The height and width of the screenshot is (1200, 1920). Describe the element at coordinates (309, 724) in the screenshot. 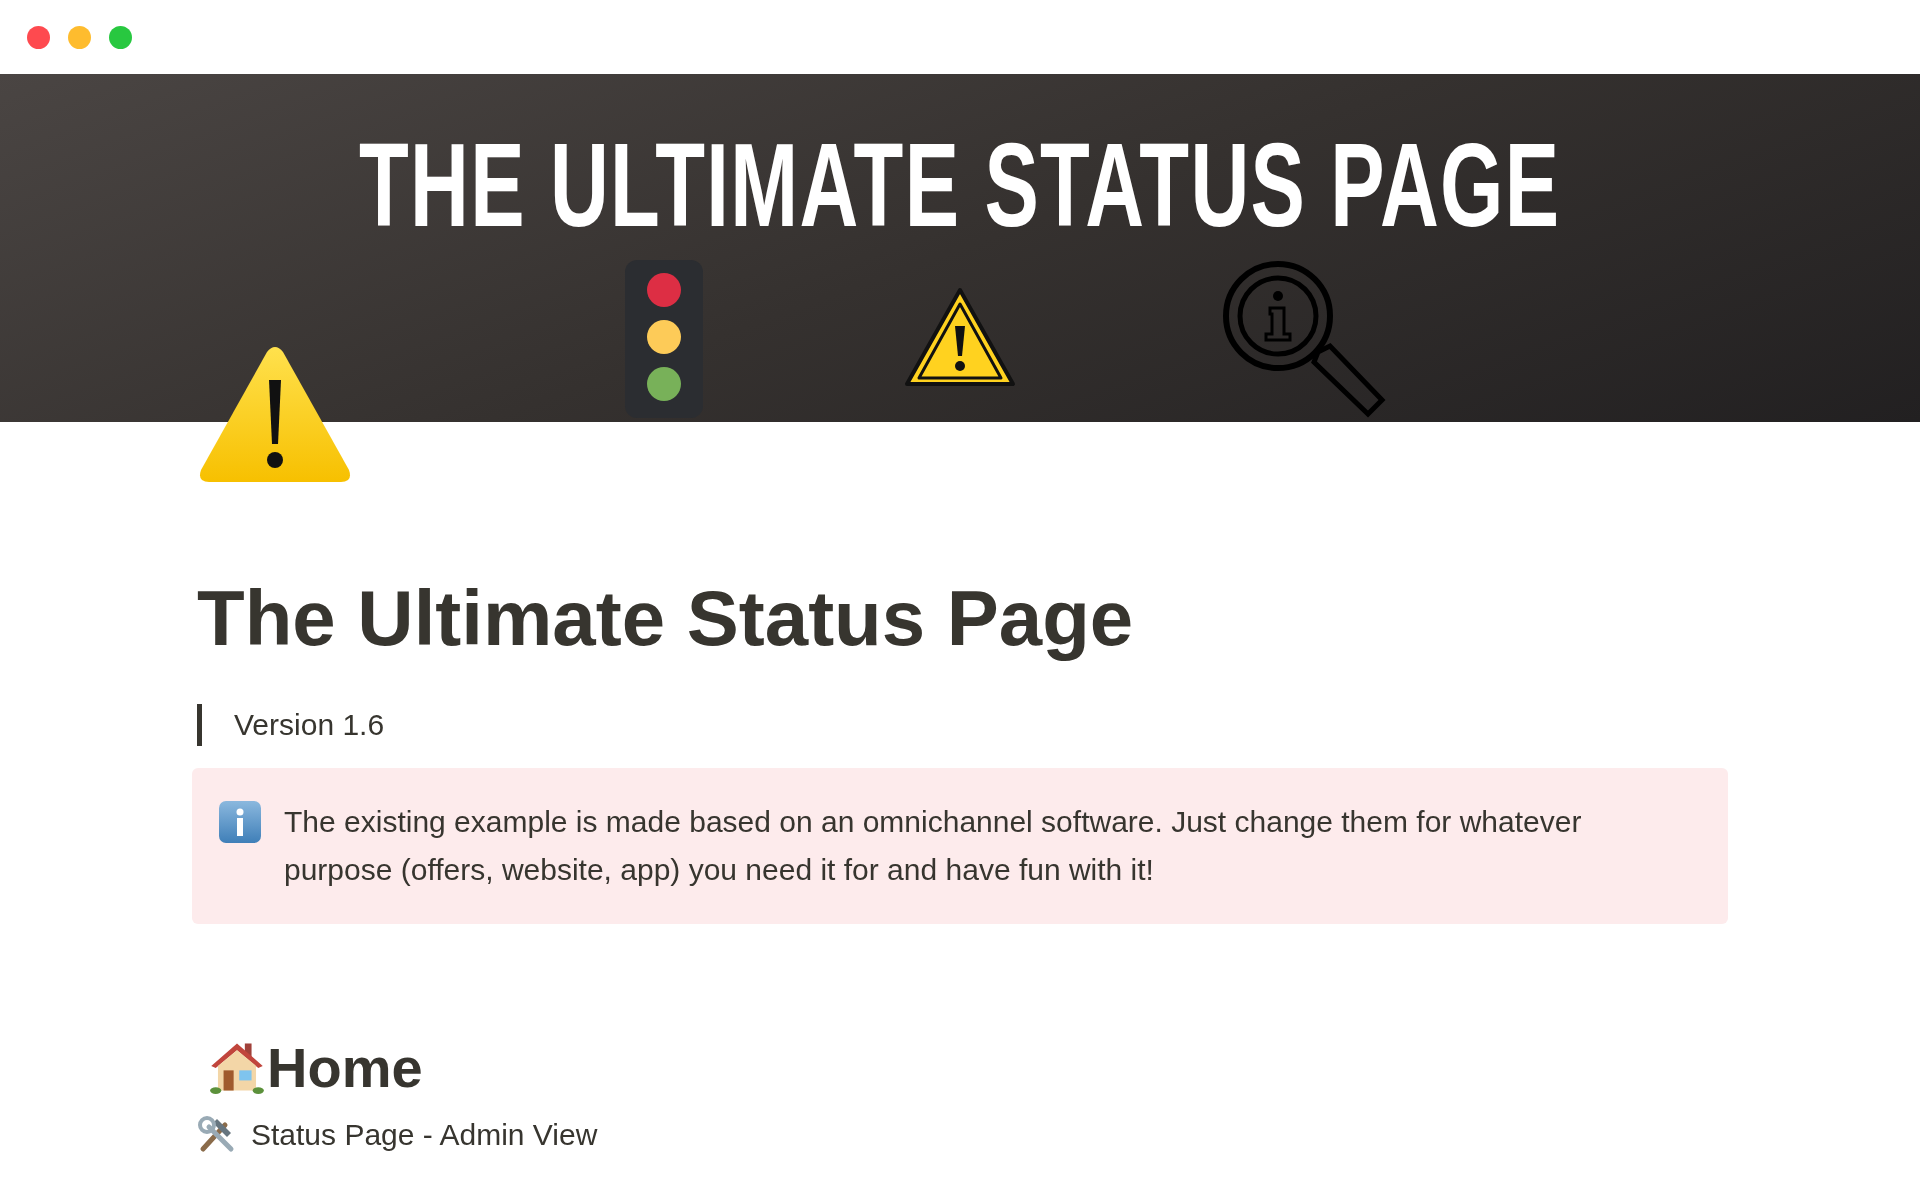

I see `version-text: Version 1.6` at that location.